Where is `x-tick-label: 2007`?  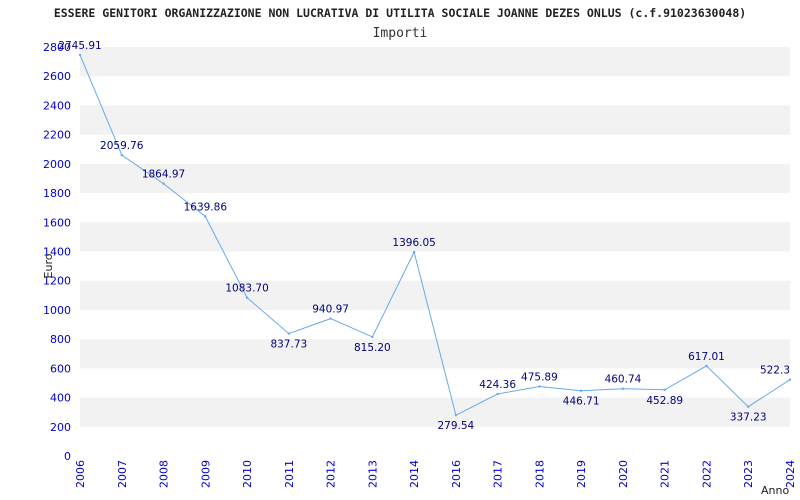
x-tick-label: 2007 is located at coordinates (122, 474).